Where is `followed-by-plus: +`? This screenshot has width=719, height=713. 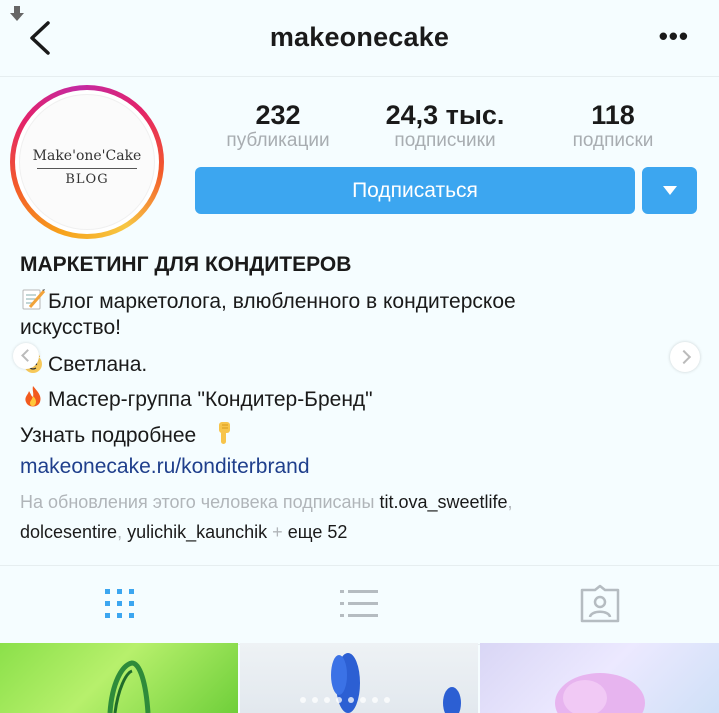 followed-by-plus: + is located at coordinates (277, 532).